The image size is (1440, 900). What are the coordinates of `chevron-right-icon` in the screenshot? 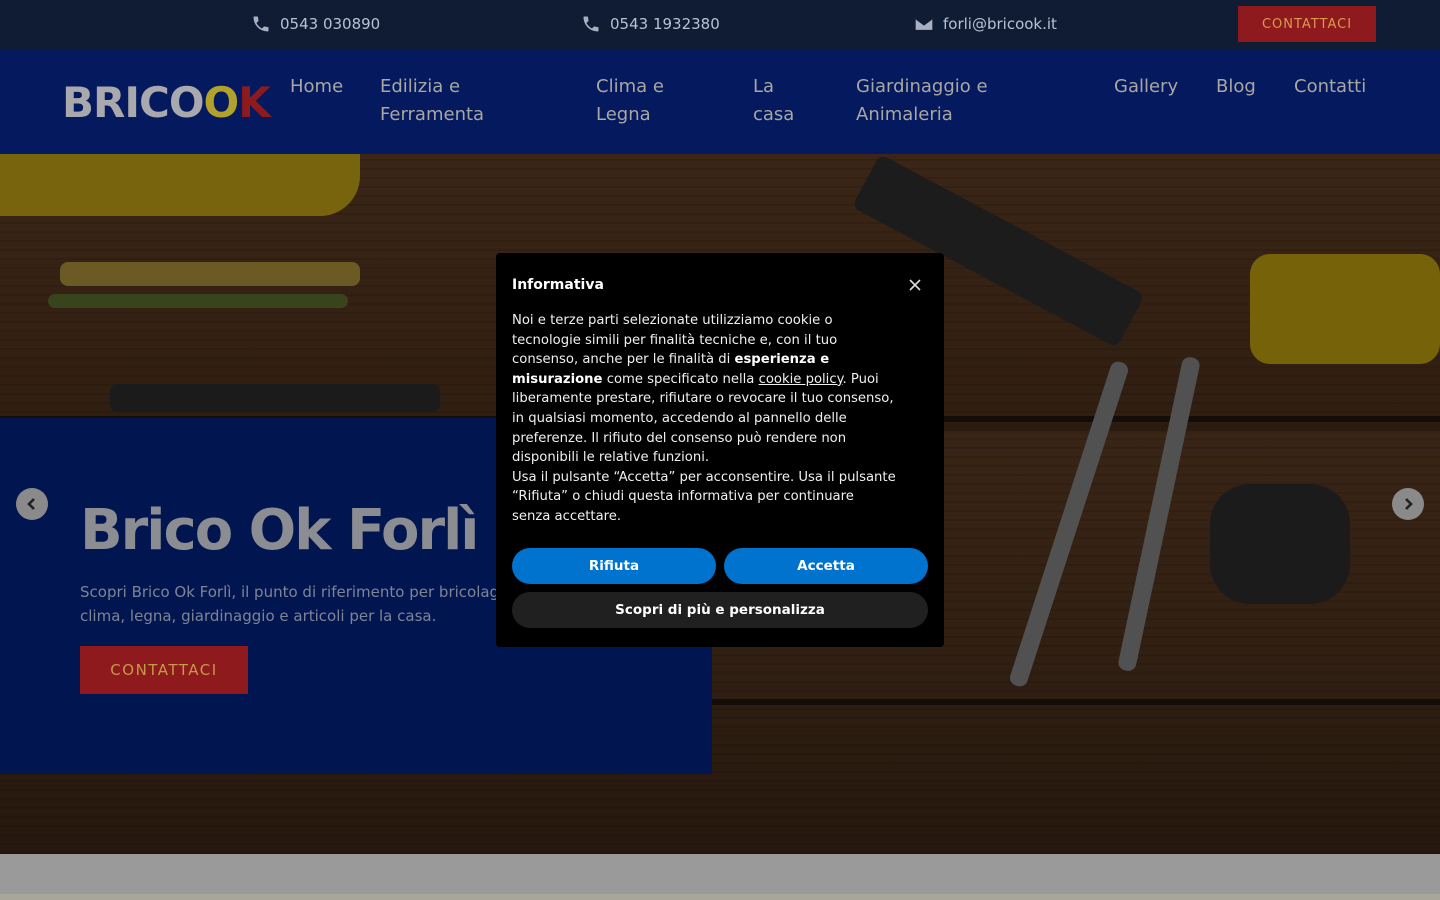 It's located at (1409, 504).